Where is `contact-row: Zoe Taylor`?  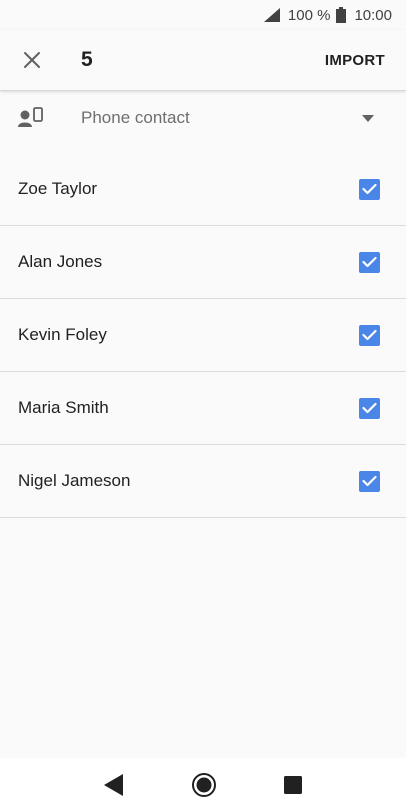 contact-row: Zoe Taylor is located at coordinates (203, 189).